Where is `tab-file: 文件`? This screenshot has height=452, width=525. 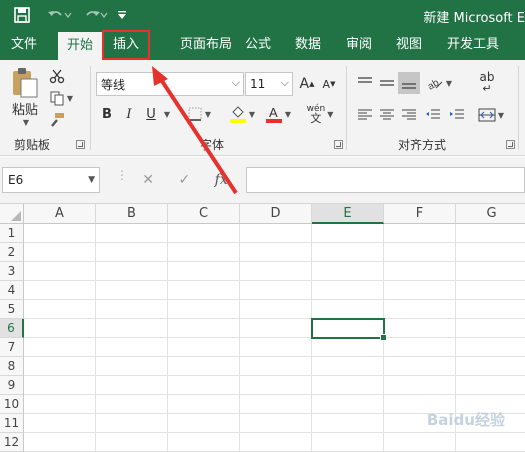
tab-file: 文件 is located at coordinates (24, 45).